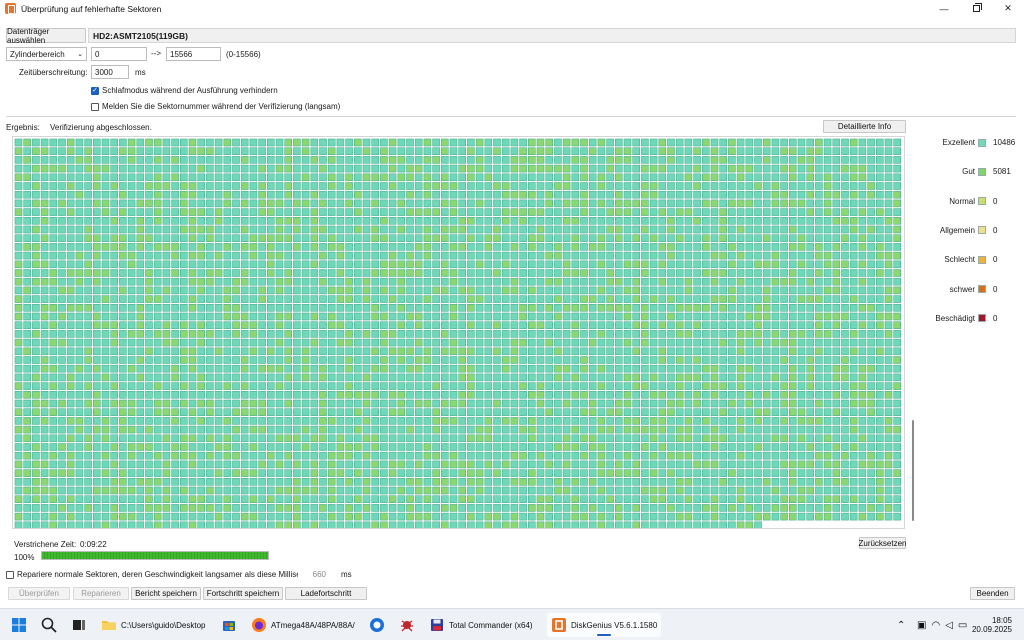 This screenshot has width=1024, height=640. What do you see at coordinates (326, 593) in the screenshot?
I see `load-progress-button: Ladefortschritt` at bounding box center [326, 593].